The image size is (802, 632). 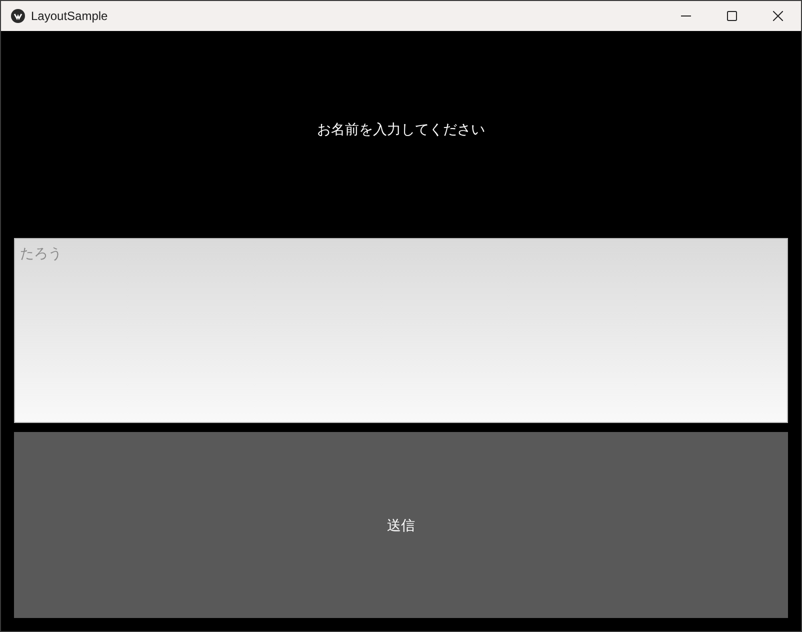 What do you see at coordinates (401, 129) in the screenshot?
I see `prompt-label: お名前を入力してください` at bounding box center [401, 129].